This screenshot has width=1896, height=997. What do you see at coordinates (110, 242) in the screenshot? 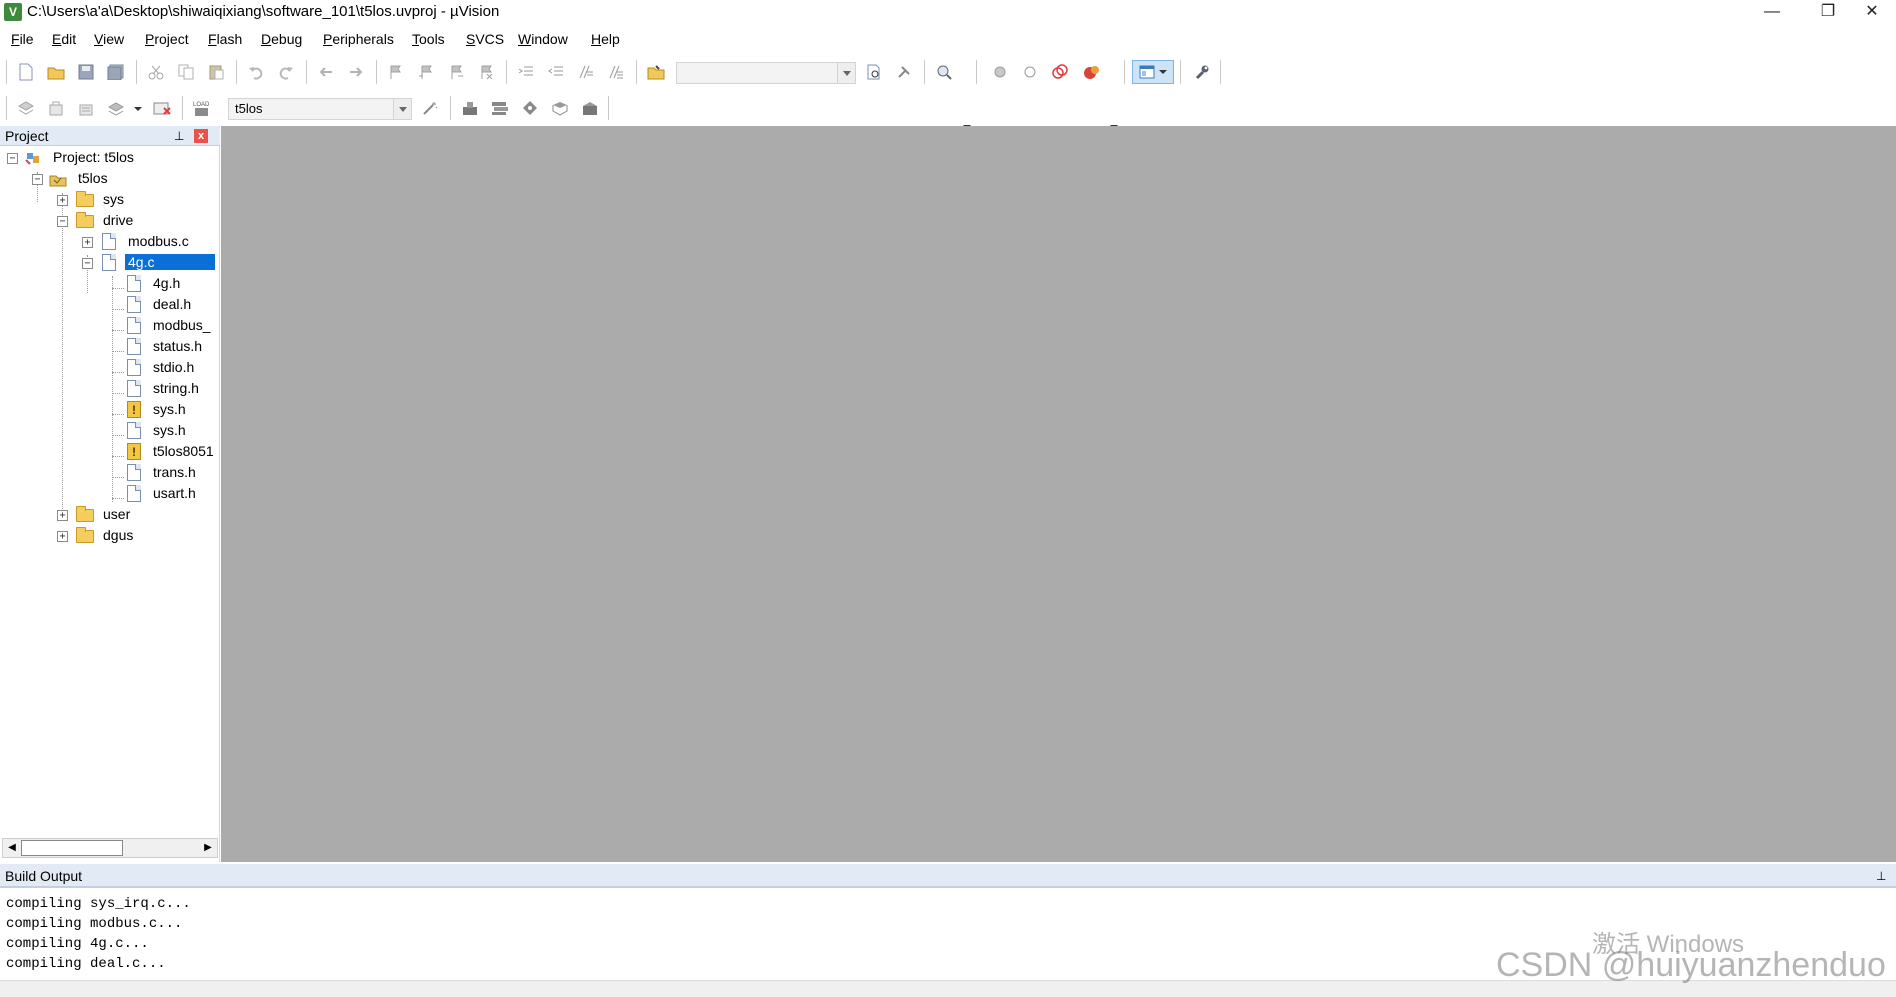
I see `tree-file-modbus-c: + modbus.c` at bounding box center [110, 242].